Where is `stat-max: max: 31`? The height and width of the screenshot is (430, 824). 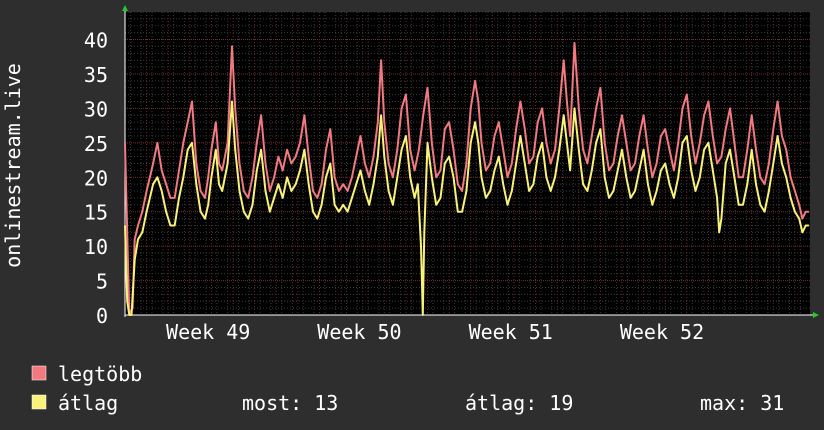 stat-max: max: 31 is located at coordinates (742, 403).